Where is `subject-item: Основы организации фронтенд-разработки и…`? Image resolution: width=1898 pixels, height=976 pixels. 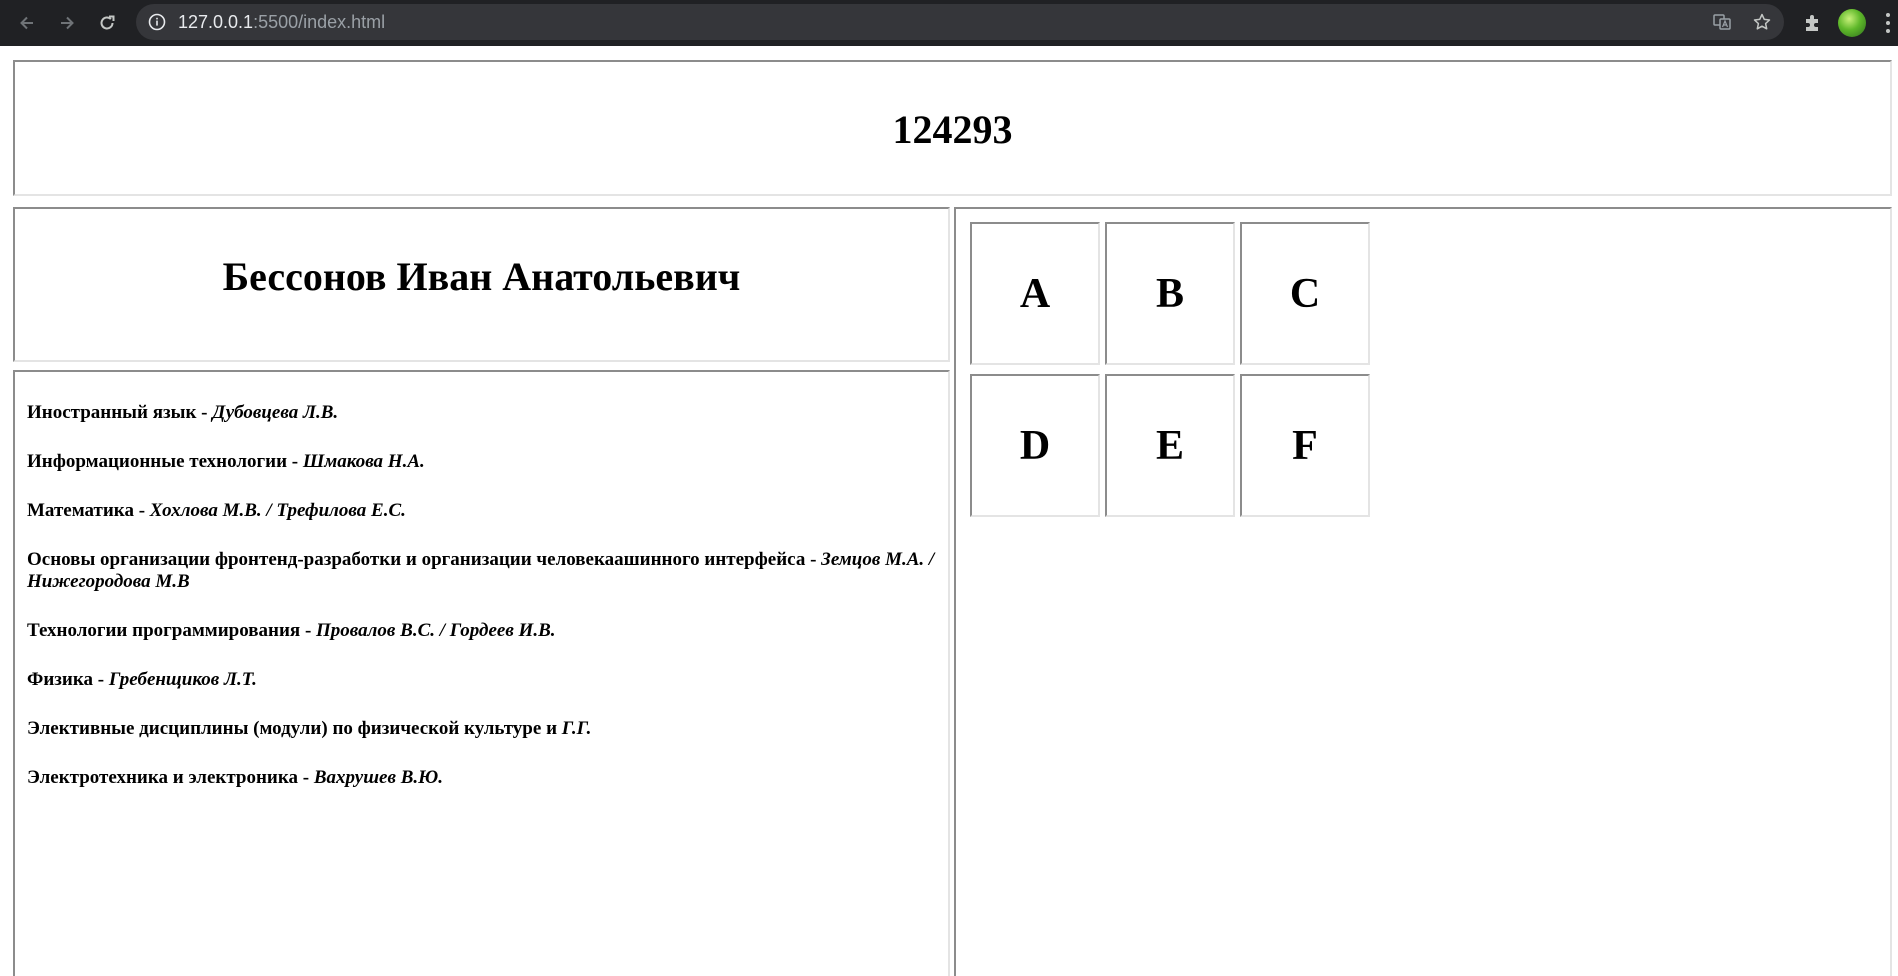
subject-item: Основы организации фронтенд-разработки и… is located at coordinates (483, 571).